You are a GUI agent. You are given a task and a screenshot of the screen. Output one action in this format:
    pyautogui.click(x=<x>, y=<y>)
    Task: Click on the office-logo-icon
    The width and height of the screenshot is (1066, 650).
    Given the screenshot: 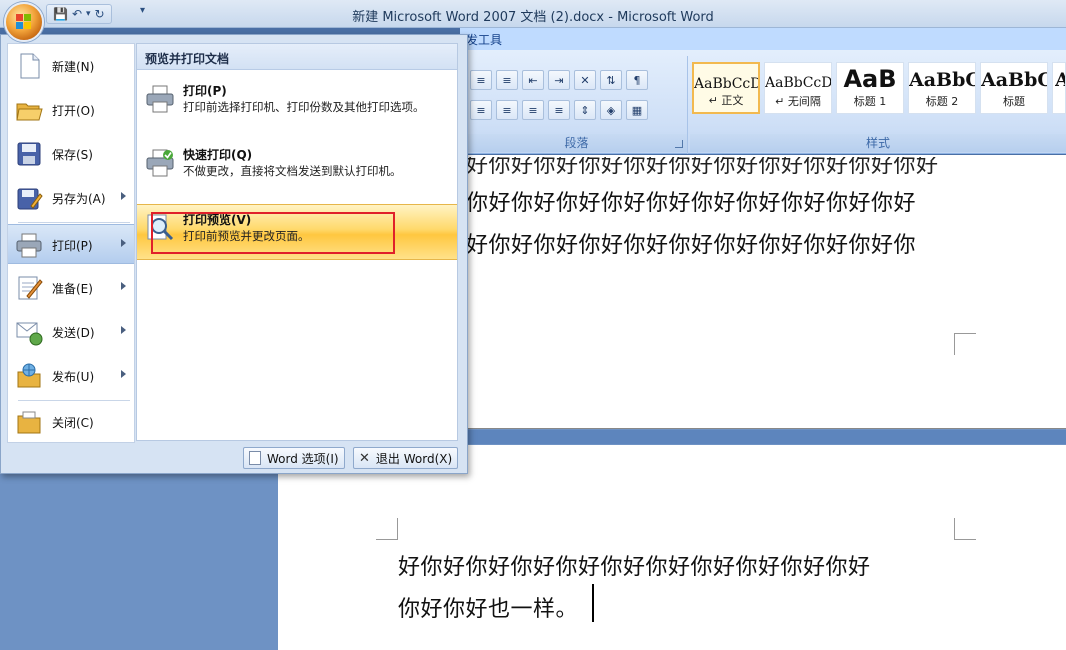 What is the action you would take?
    pyautogui.click(x=24, y=22)
    